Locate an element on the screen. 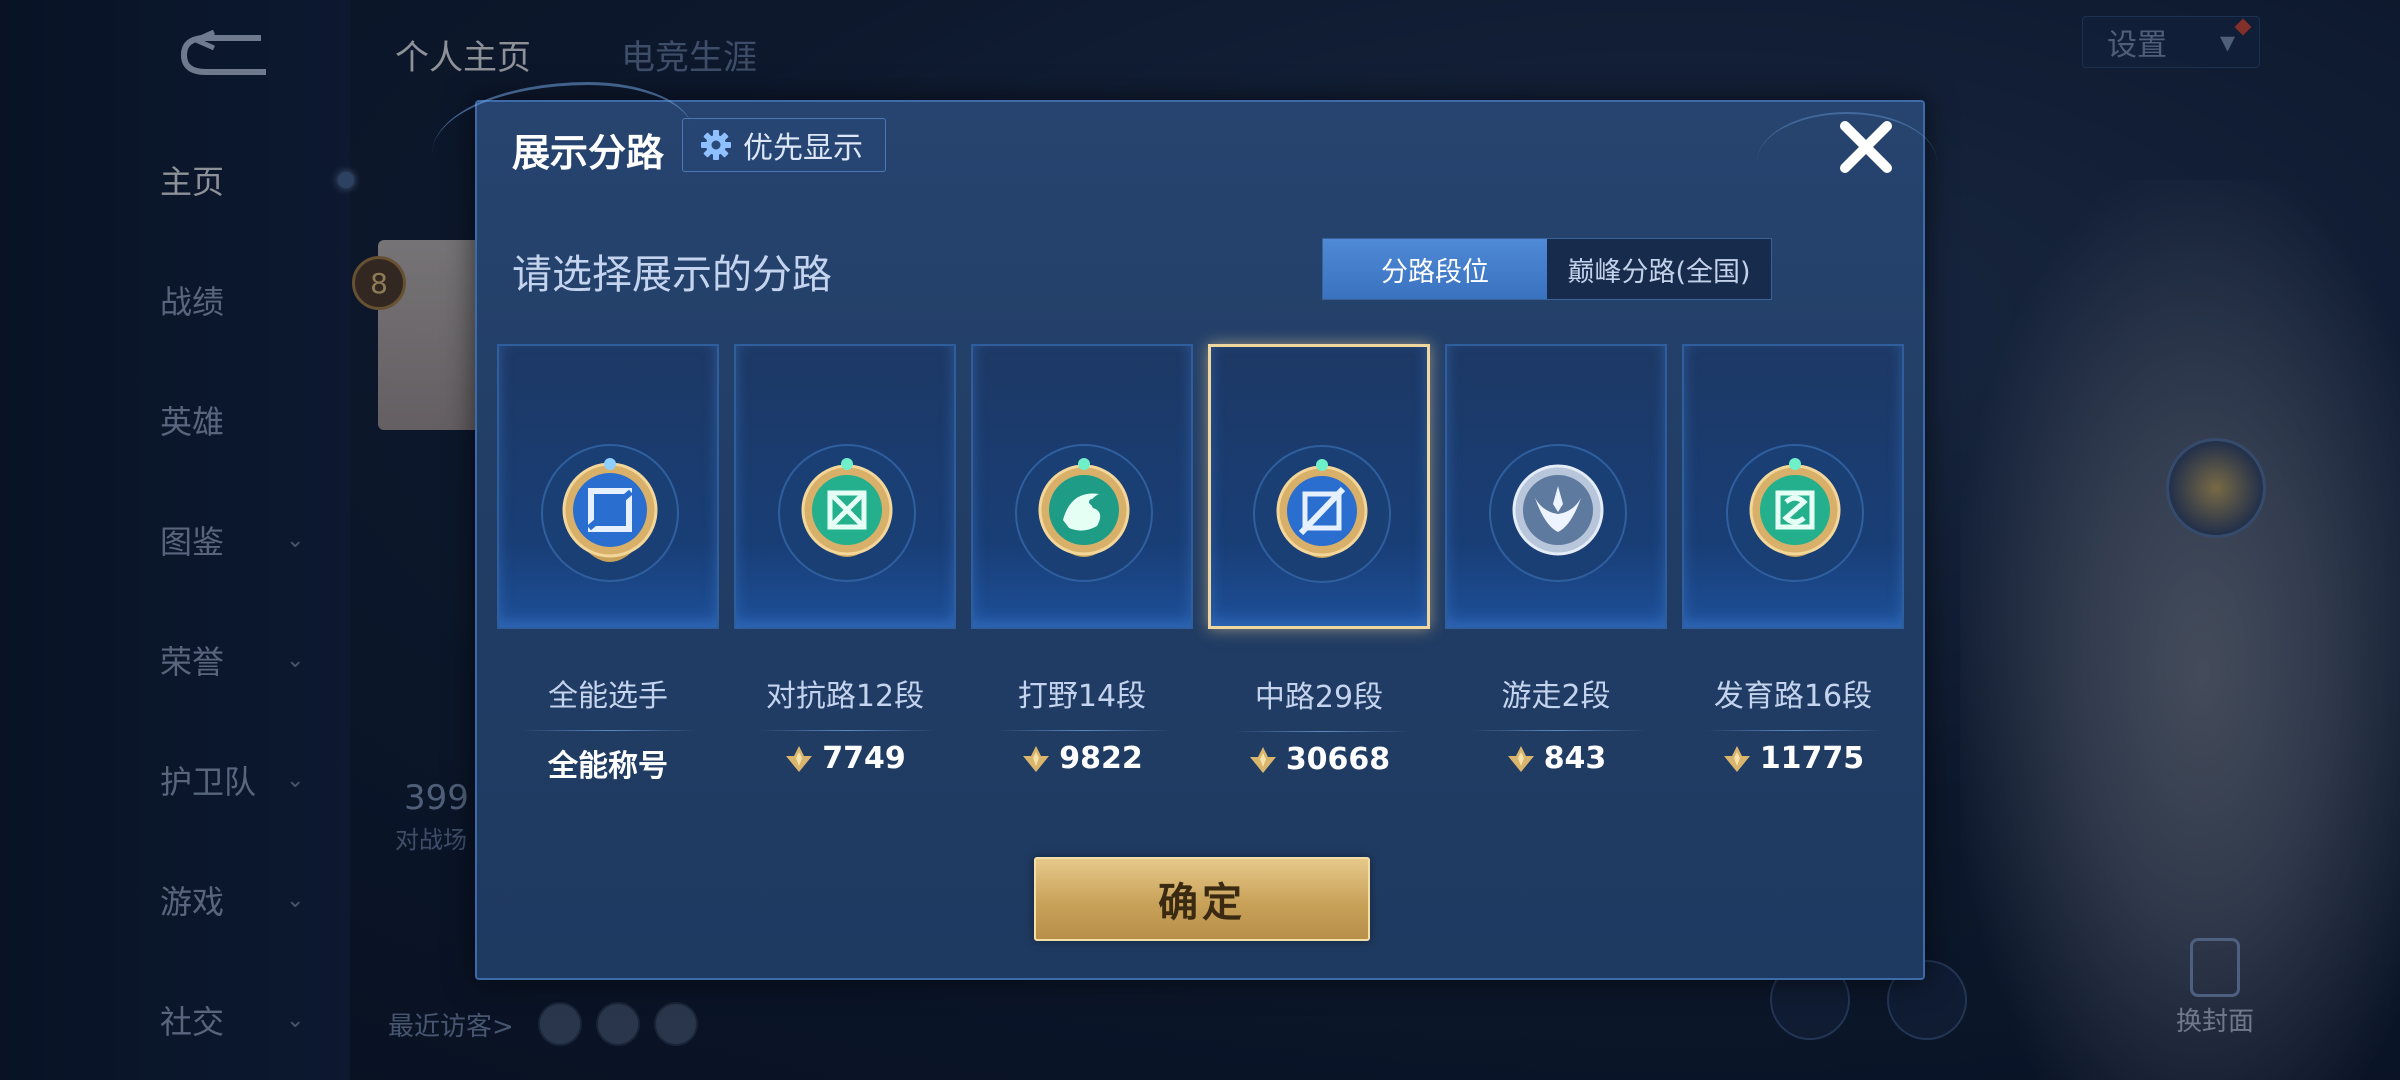 This screenshot has width=2400, height=1080. roam-emblem-icon is located at coordinates (1558, 513).